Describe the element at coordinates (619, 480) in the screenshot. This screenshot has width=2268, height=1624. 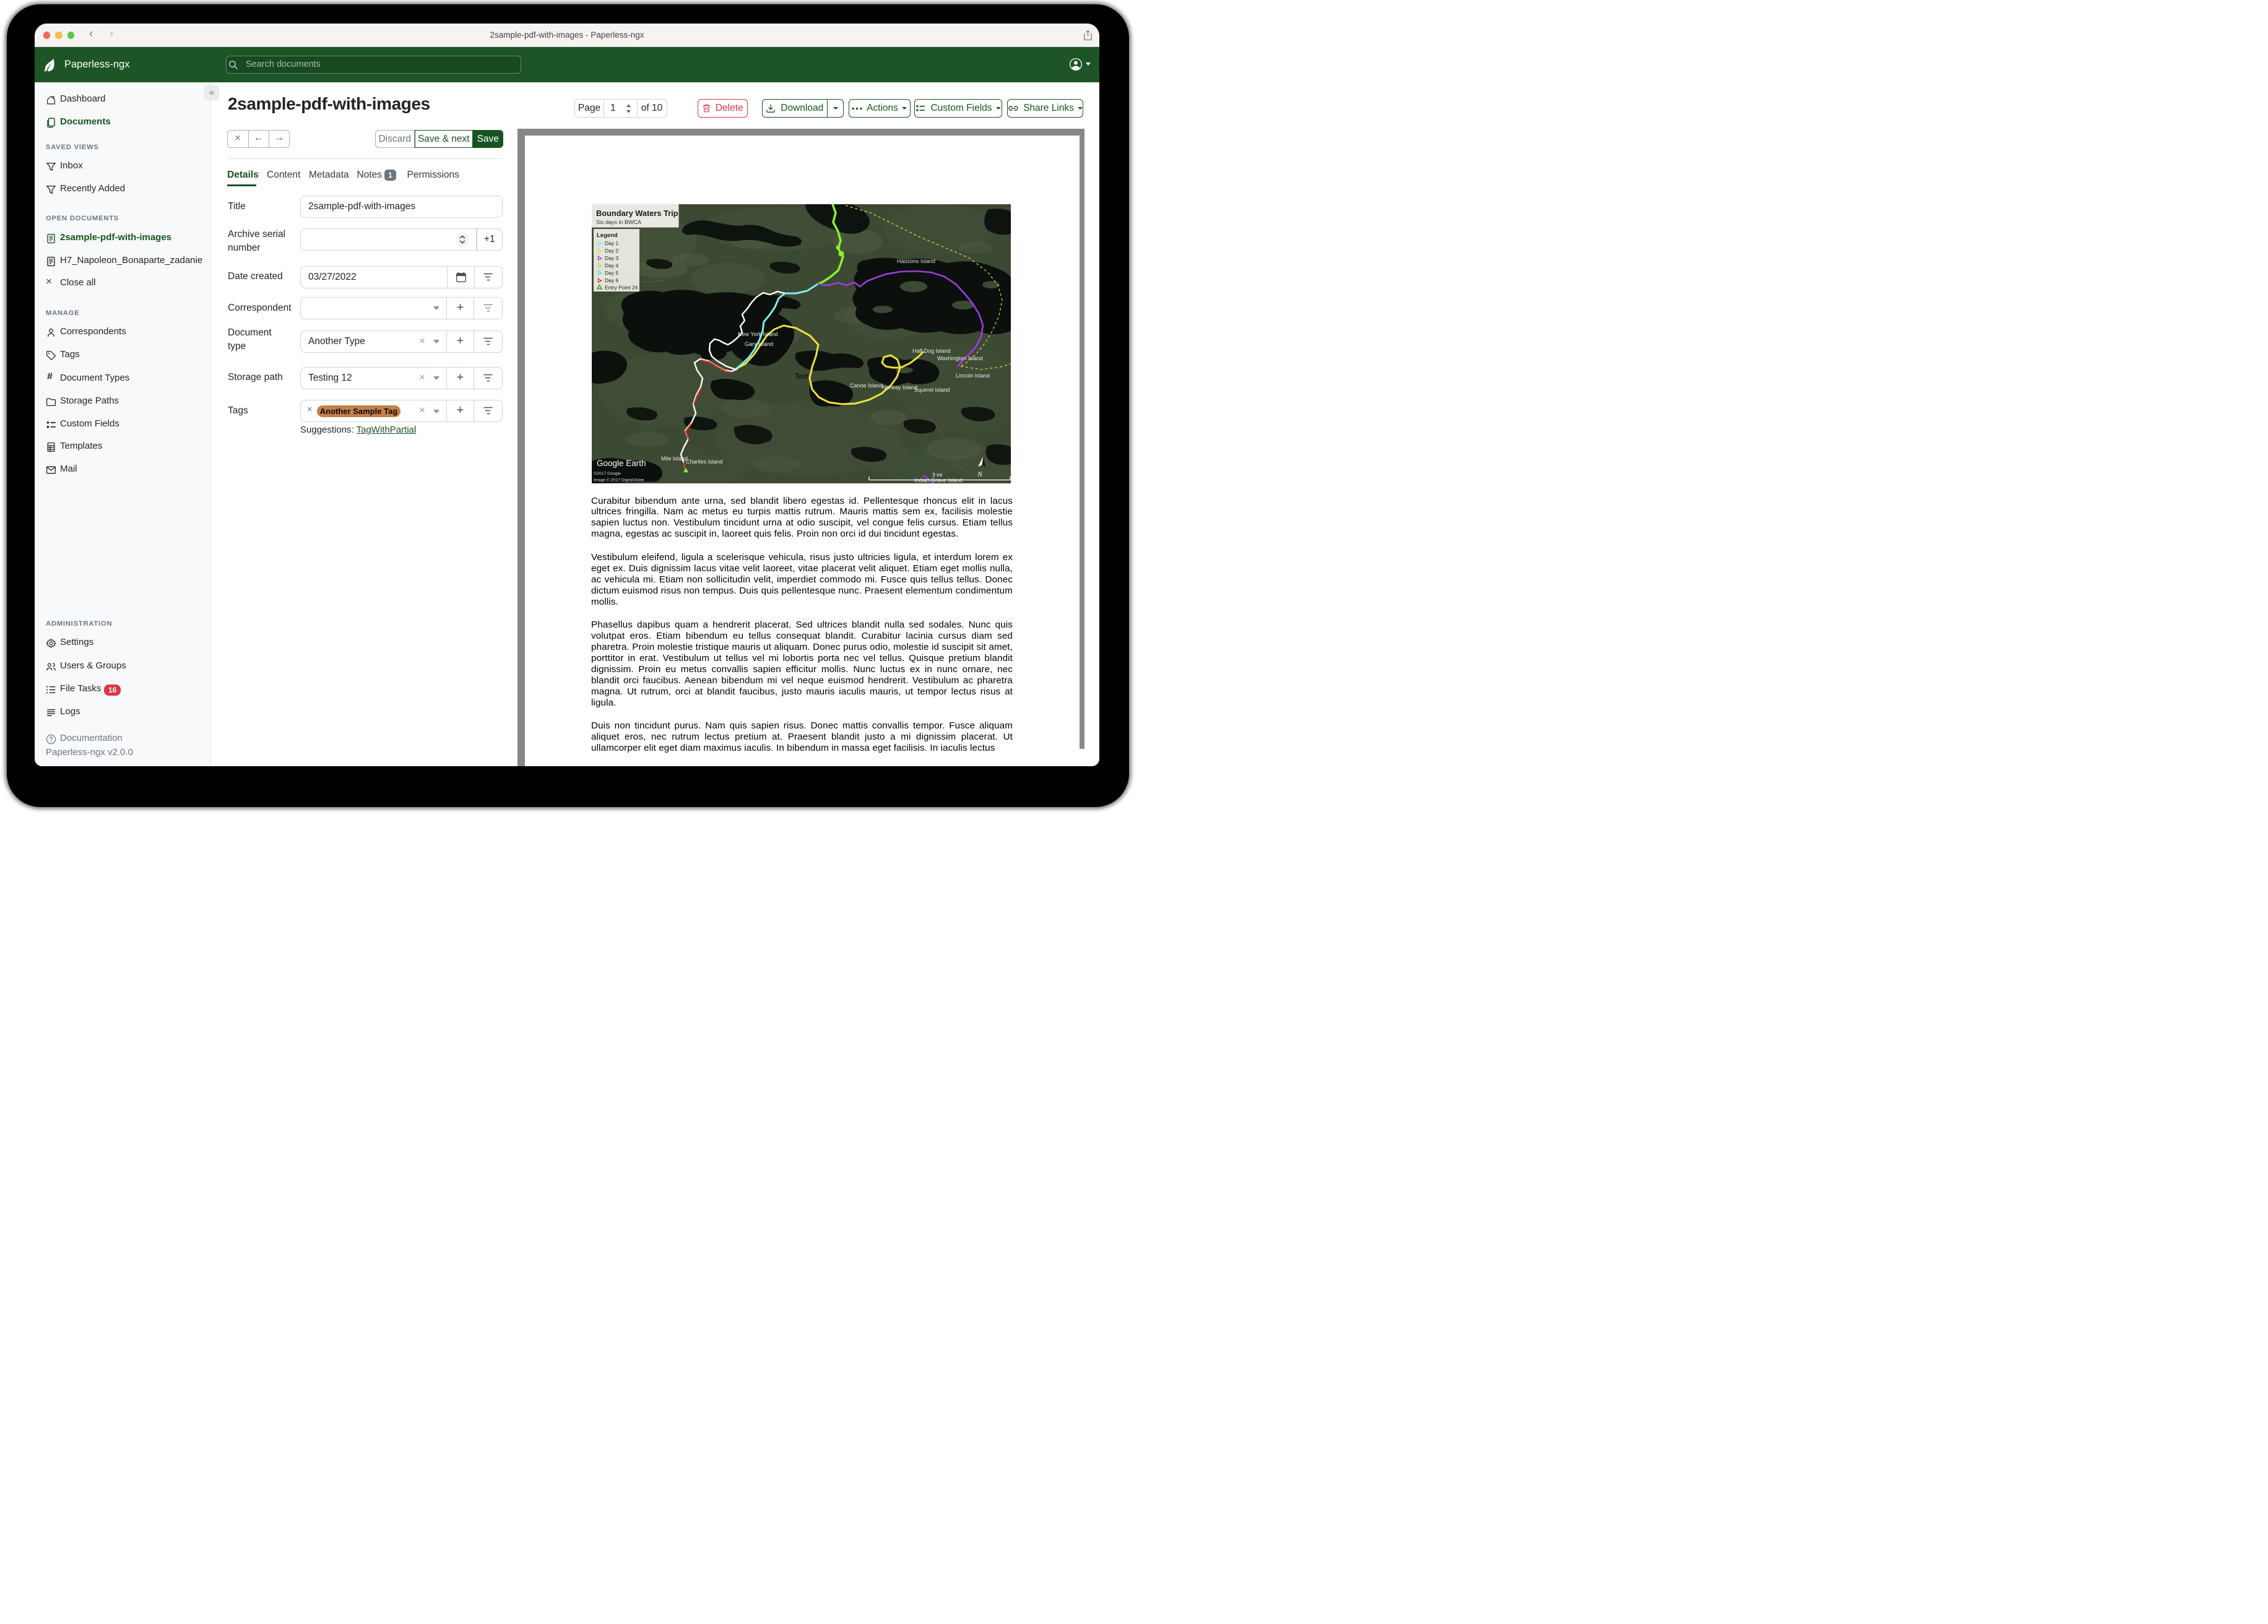
I see `svg-text: Image © 2017 DigitalGlobe` at that location.